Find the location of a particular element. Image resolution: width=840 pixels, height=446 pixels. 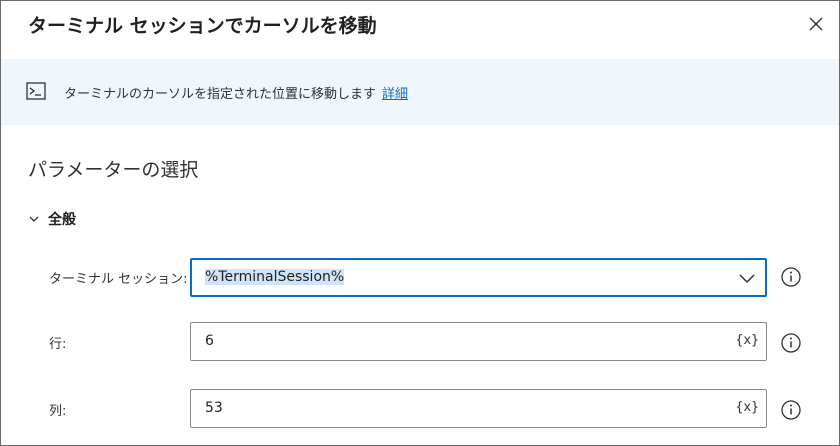

details-link: 詳細 is located at coordinates (395, 94).